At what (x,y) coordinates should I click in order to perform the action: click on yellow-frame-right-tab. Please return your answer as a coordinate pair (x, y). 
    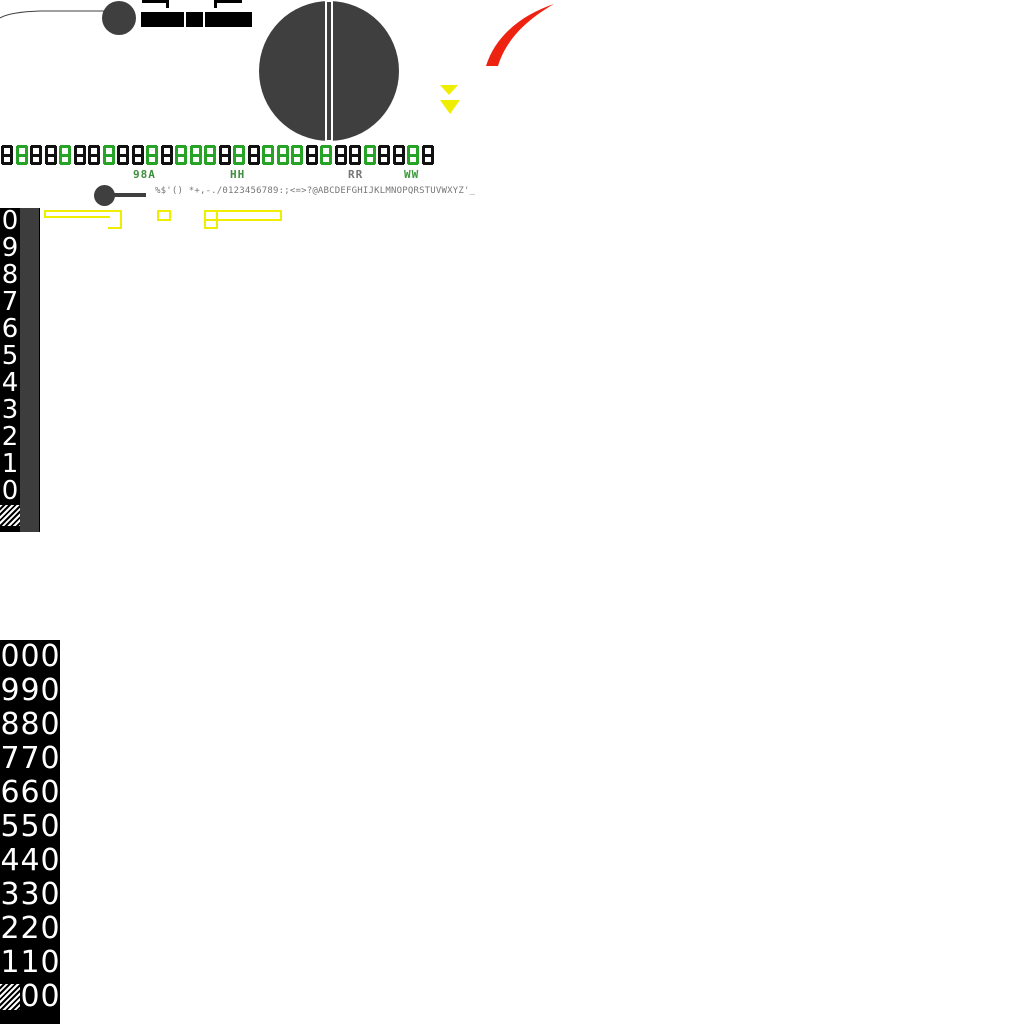
    Looking at the image, I should click on (211, 219).